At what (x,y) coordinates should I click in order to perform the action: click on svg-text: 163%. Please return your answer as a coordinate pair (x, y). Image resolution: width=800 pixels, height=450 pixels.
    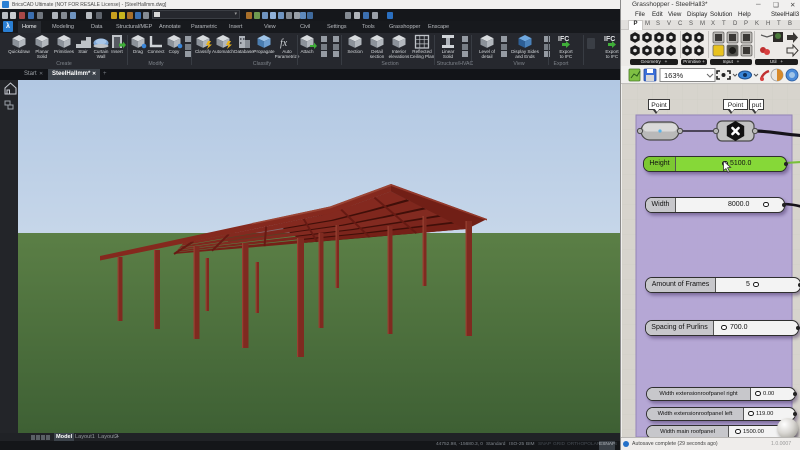
    Looking at the image, I should click on (674, 75).